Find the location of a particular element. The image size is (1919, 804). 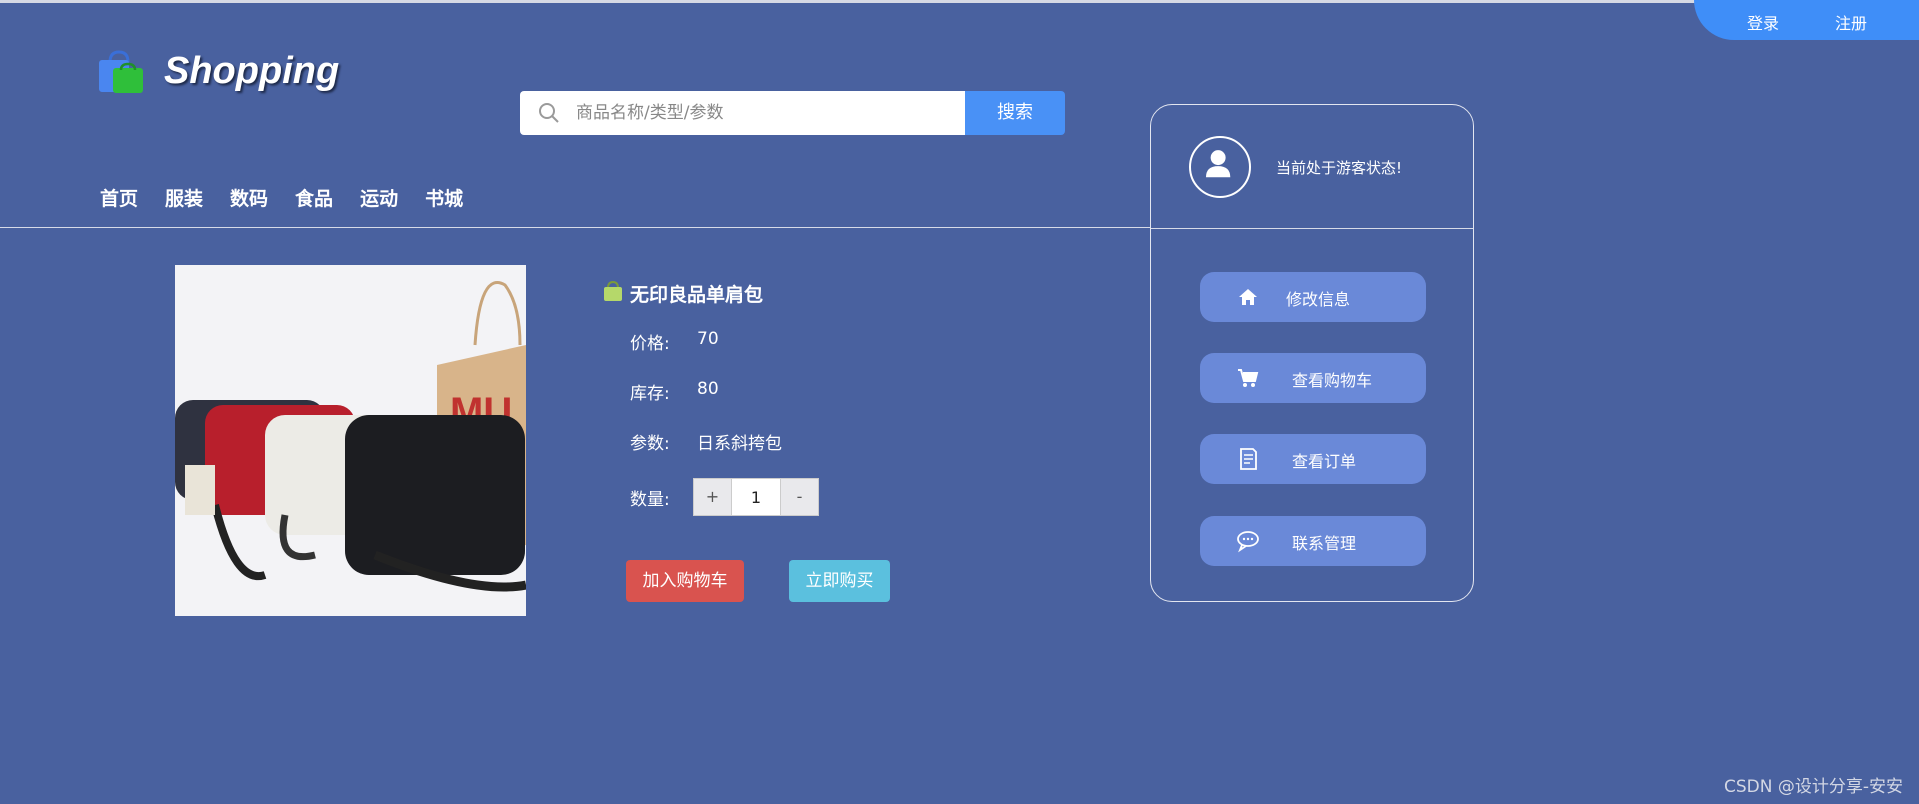

user-icon is located at coordinates (1218, 164).